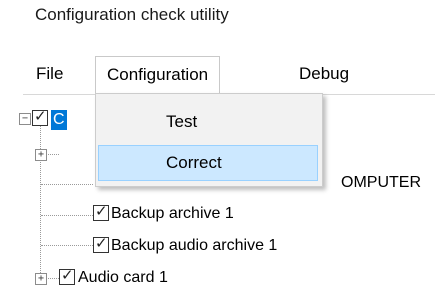 This screenshot has width=435, height=303. Describe the element at coordinates (59, 120) in the screenshot. I see `tree-root-label: C` at that location.